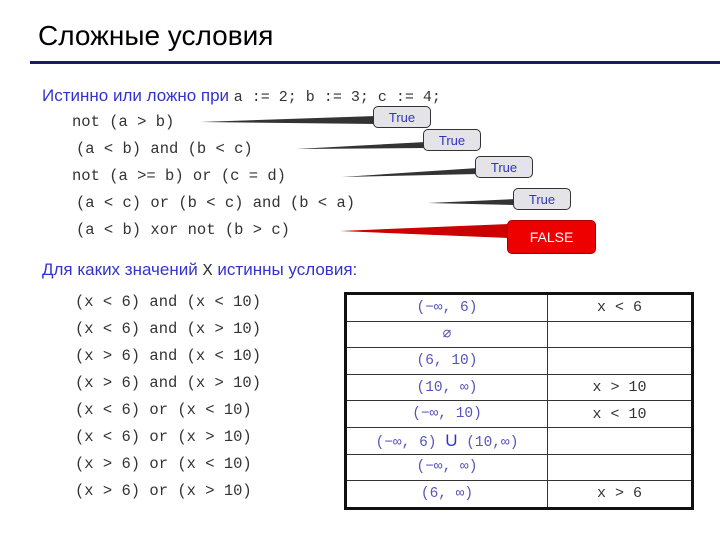 The image size is (720, 540). Describe the element at coordinates (551, 237) in the screenshot. I see `result-bubble-false: FALSE` at that location.